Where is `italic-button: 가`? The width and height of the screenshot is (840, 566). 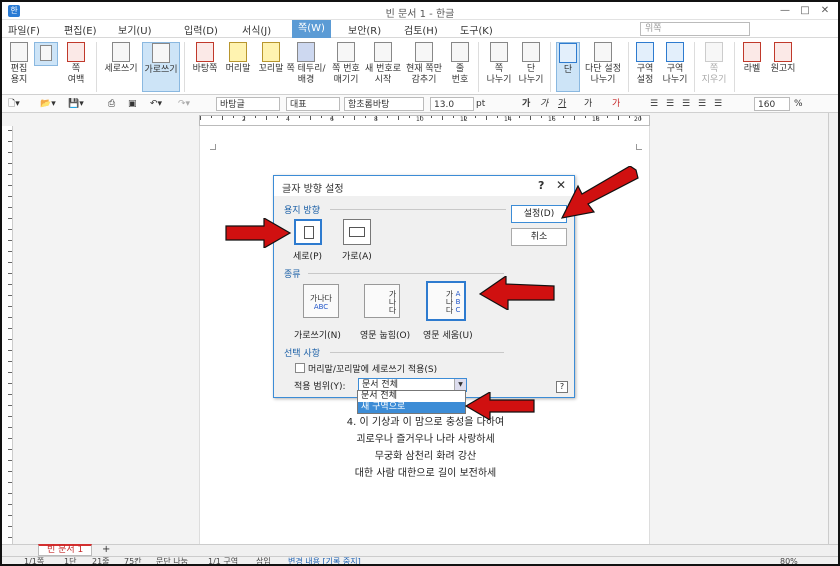
italic-button: 가 is located at coordinates (544, 104).